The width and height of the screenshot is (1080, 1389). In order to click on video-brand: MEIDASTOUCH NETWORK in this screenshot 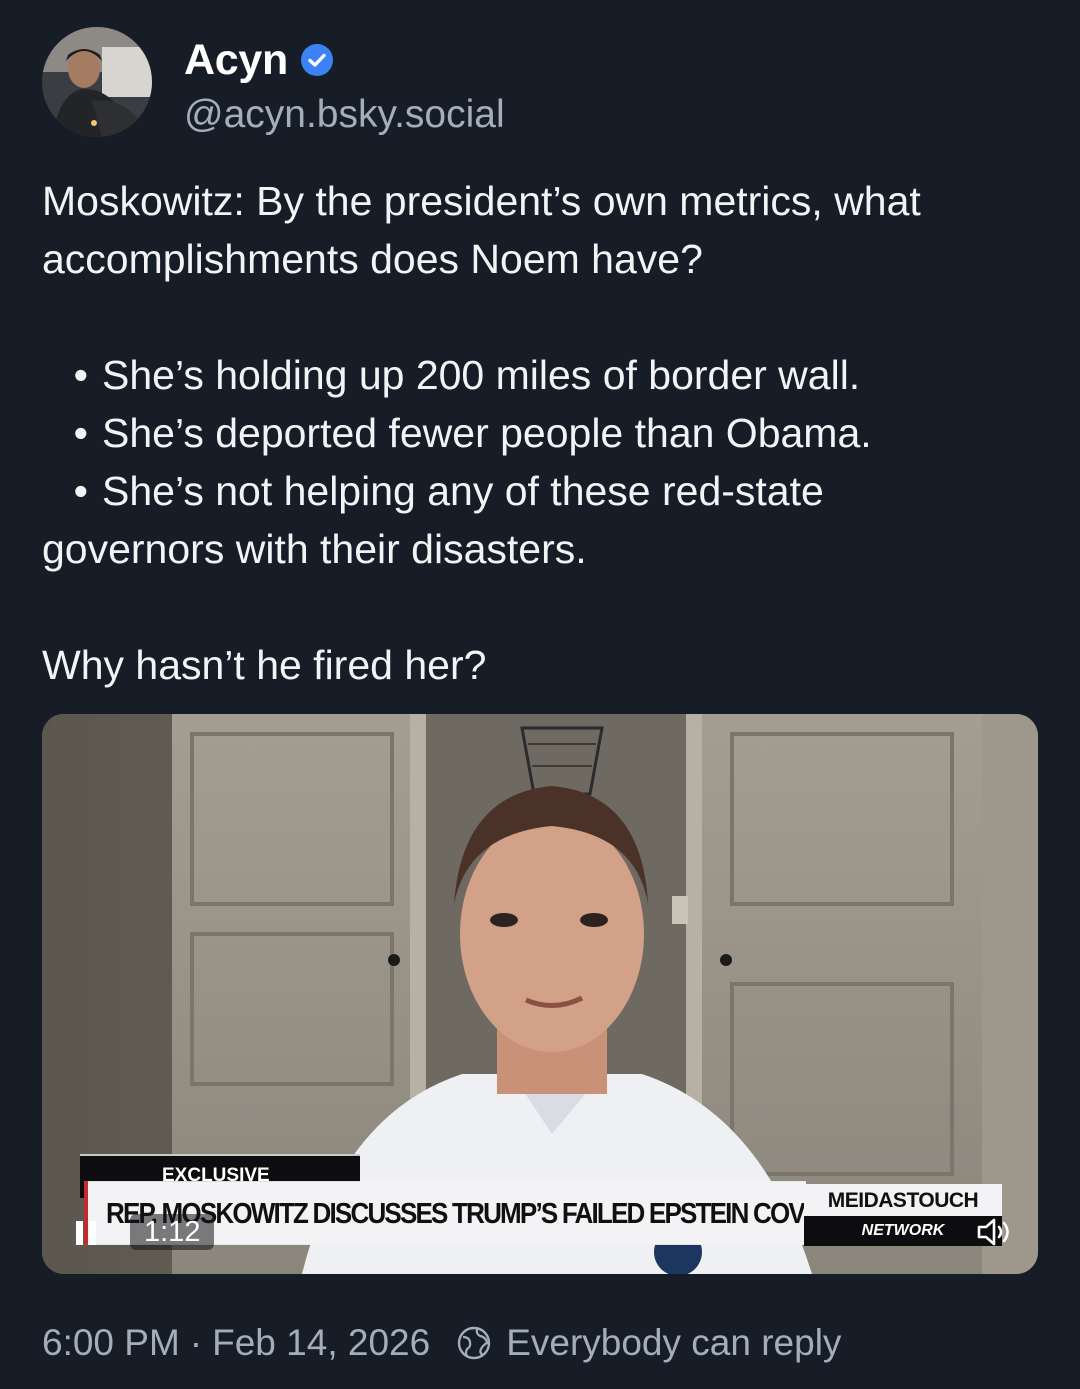, I will do `click(903, 1215)`.